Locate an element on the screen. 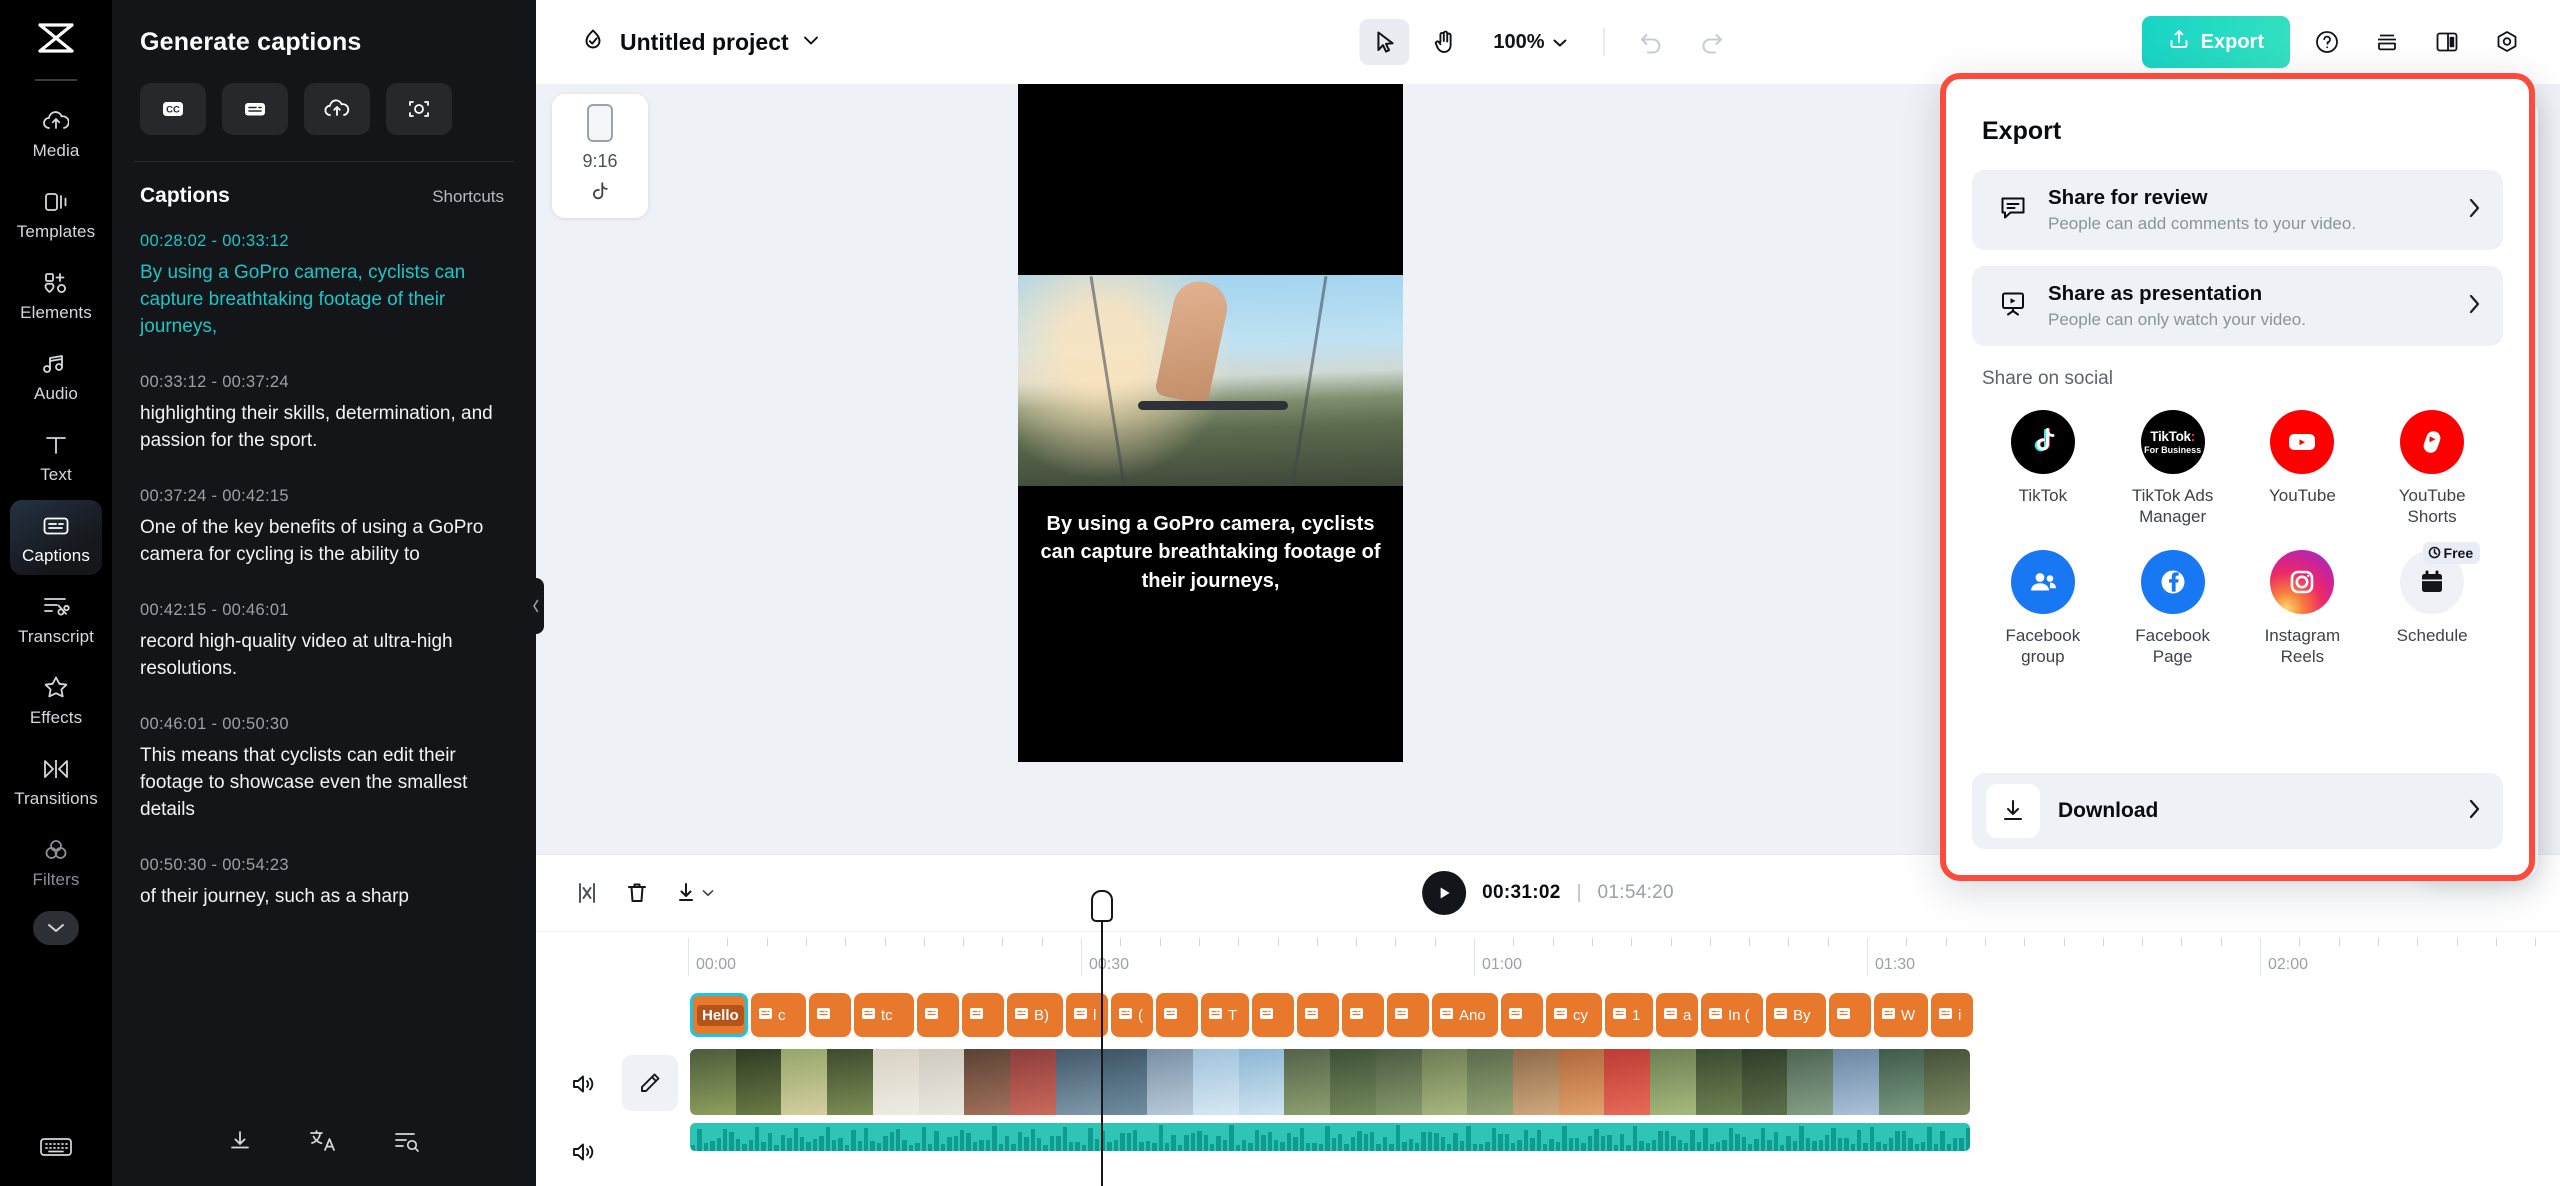  caption-clip: In ( is located at coordinates (1732, 1015).